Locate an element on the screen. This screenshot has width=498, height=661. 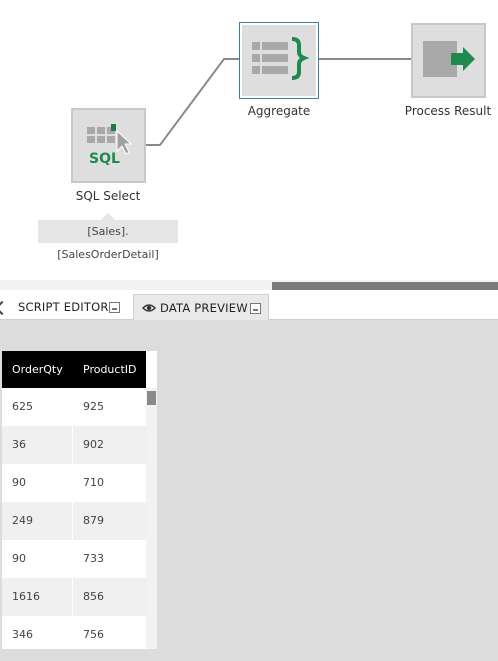
aggregate-icon is located at coordinates (281, 58).